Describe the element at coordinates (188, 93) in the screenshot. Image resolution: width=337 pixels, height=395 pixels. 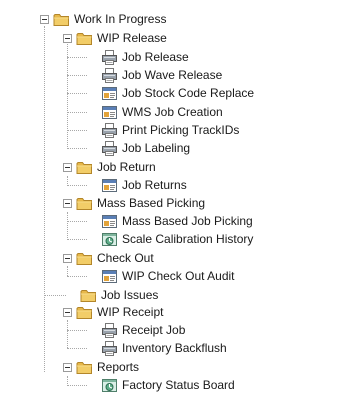
I see `tree-item-label: Job Stock Code Replace` at that location.